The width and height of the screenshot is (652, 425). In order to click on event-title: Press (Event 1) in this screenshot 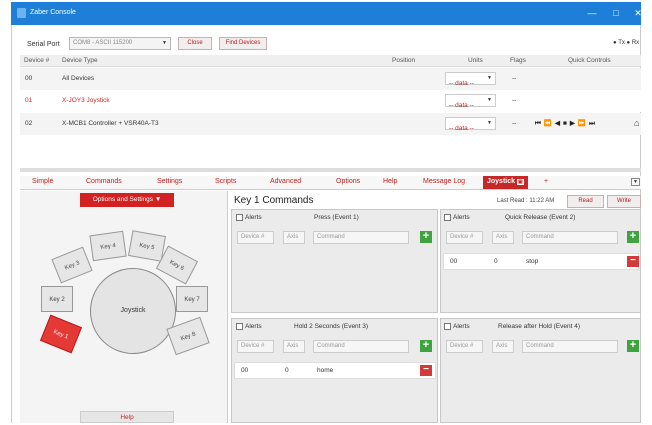, I will do `click(336, 217)`.